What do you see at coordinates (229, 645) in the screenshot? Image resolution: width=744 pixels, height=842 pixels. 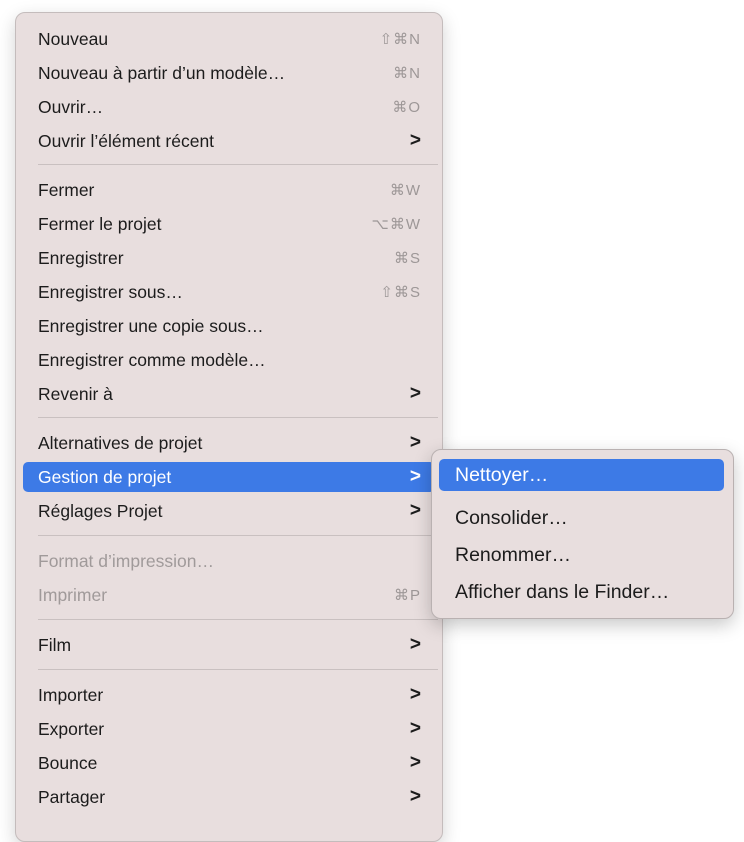 I see `menu-item-film: Film >` at bounding box center [229, 645].